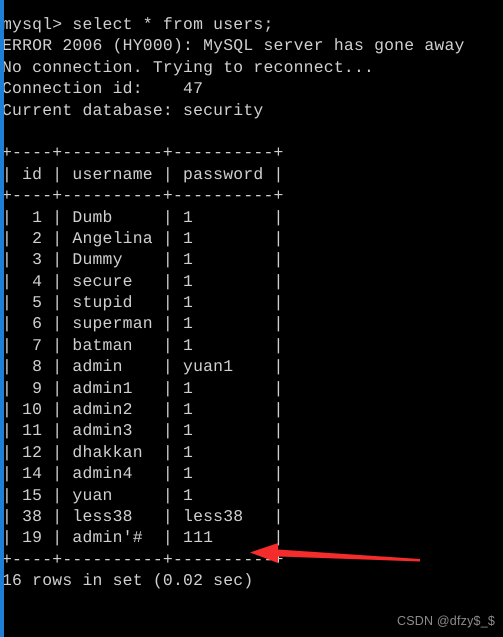  What do you see at coordinates (143, 495) in the screenshot?
I see `console-line: | 15 | yuan | 1 |` at bounding box center [143, 495].